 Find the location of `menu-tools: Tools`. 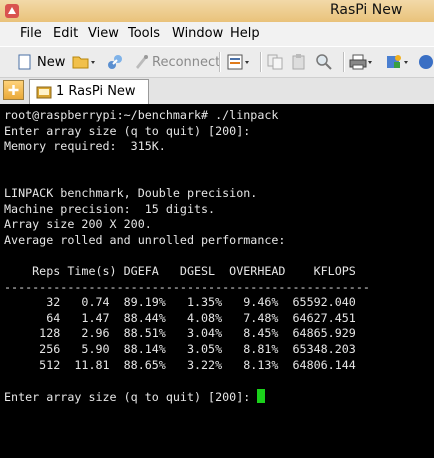

menu-tools: Tools is located at coordinates (144, 33).